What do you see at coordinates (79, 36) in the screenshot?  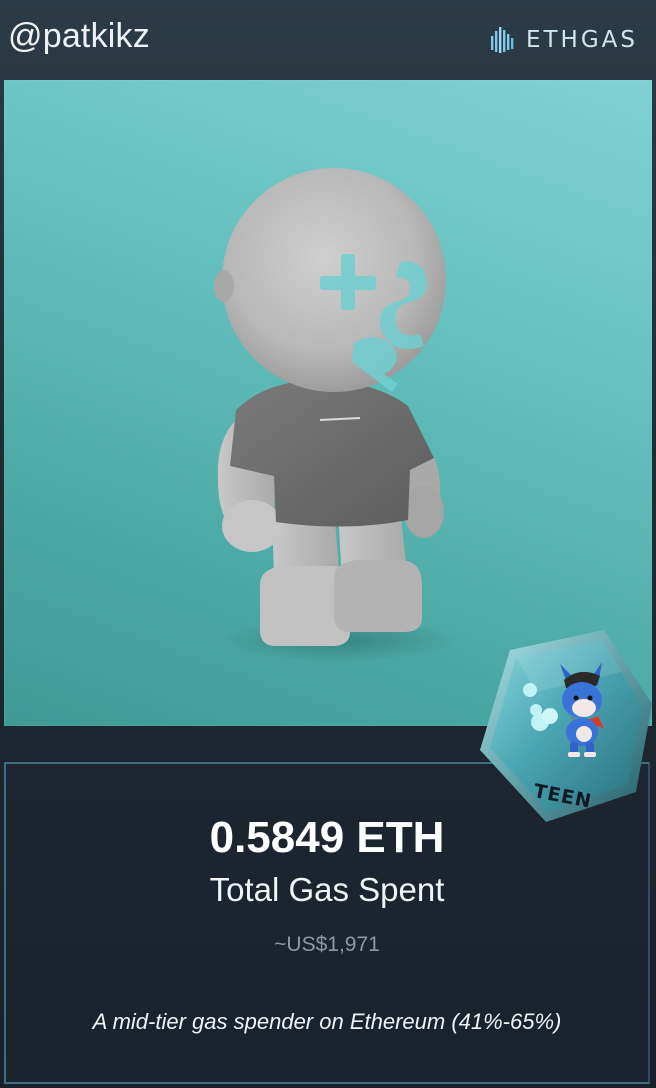 I see `user-handle: @patkikz` at bounding box center [79, 36].